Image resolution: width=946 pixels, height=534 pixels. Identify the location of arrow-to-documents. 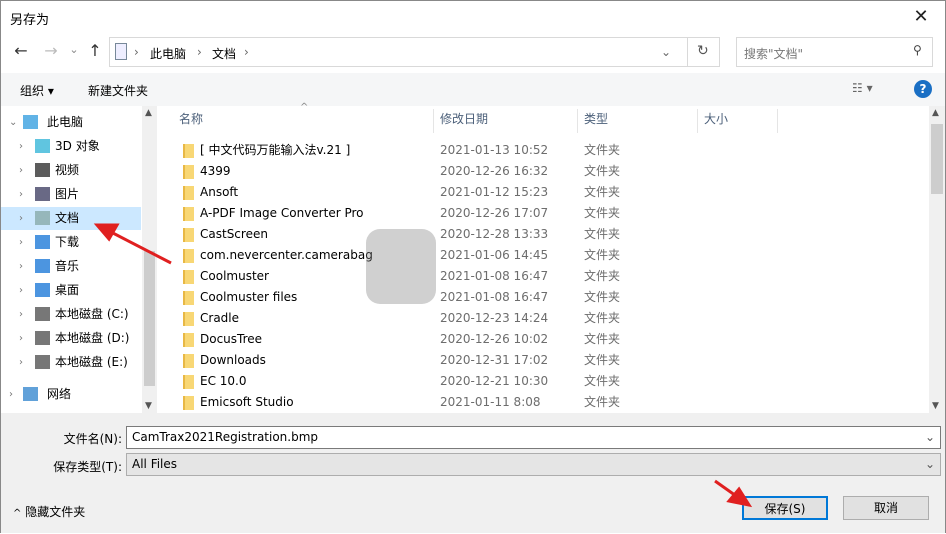
(140, 247).